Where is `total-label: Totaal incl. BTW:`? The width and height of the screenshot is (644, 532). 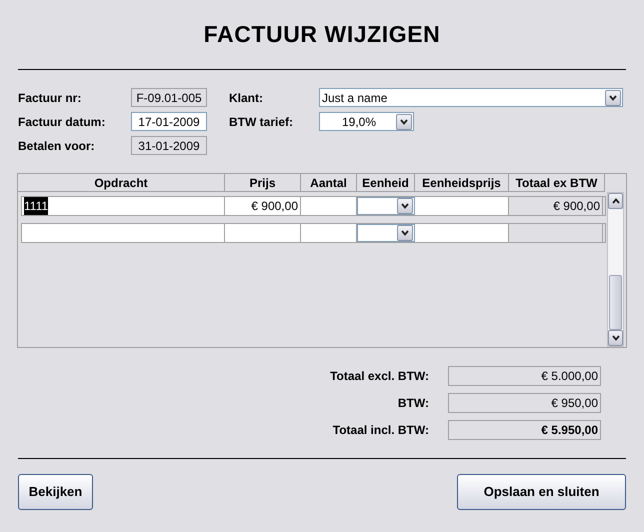
total-label: Totaal incl. BTW: is located at coordinates (380, 430).